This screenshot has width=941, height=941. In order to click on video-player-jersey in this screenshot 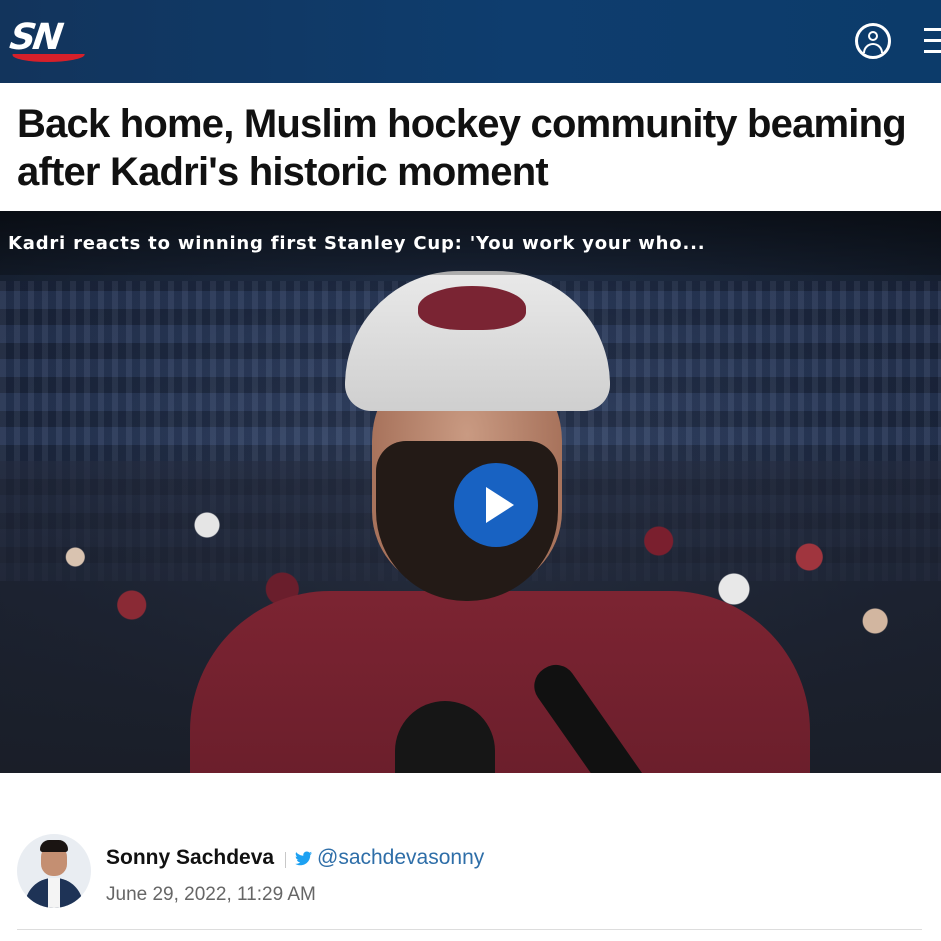, I will do `click(500, 682)`.